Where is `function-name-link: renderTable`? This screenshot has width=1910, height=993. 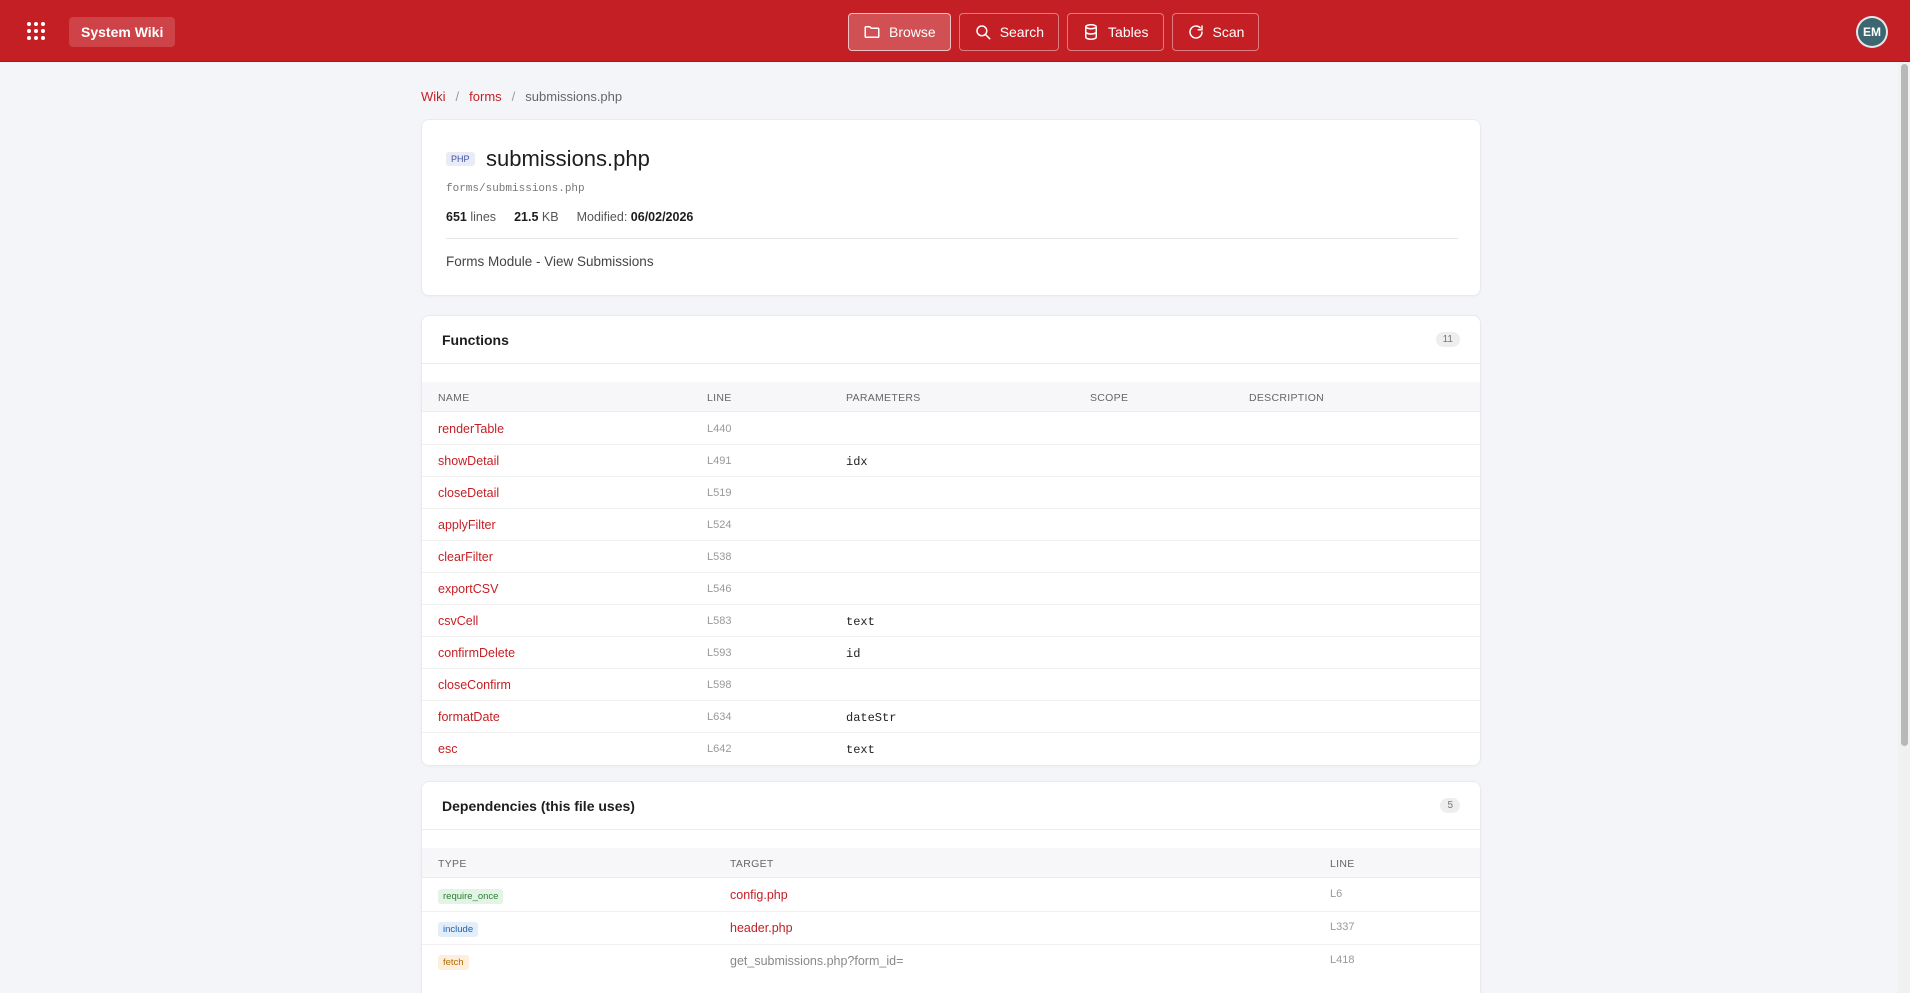 function-name-link: renderTable is located at coordinates (471, 429).